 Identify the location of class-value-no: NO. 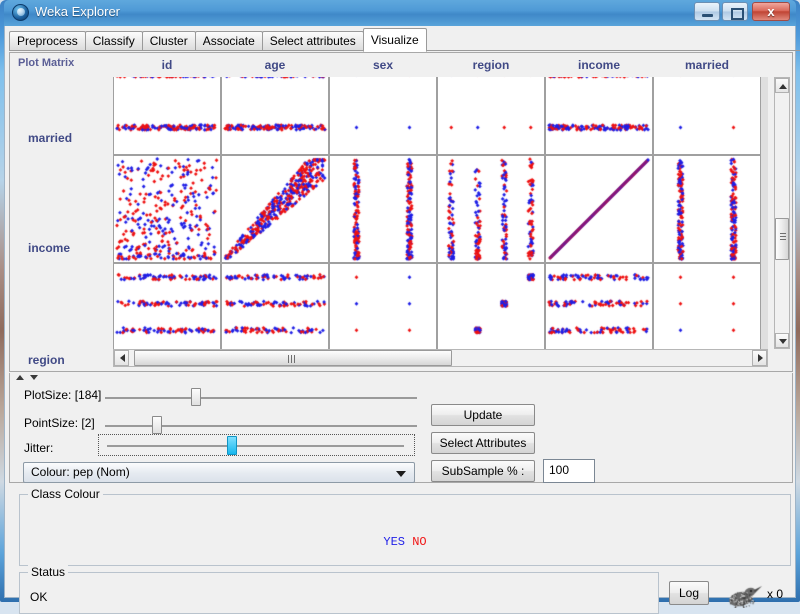
(419, 542).